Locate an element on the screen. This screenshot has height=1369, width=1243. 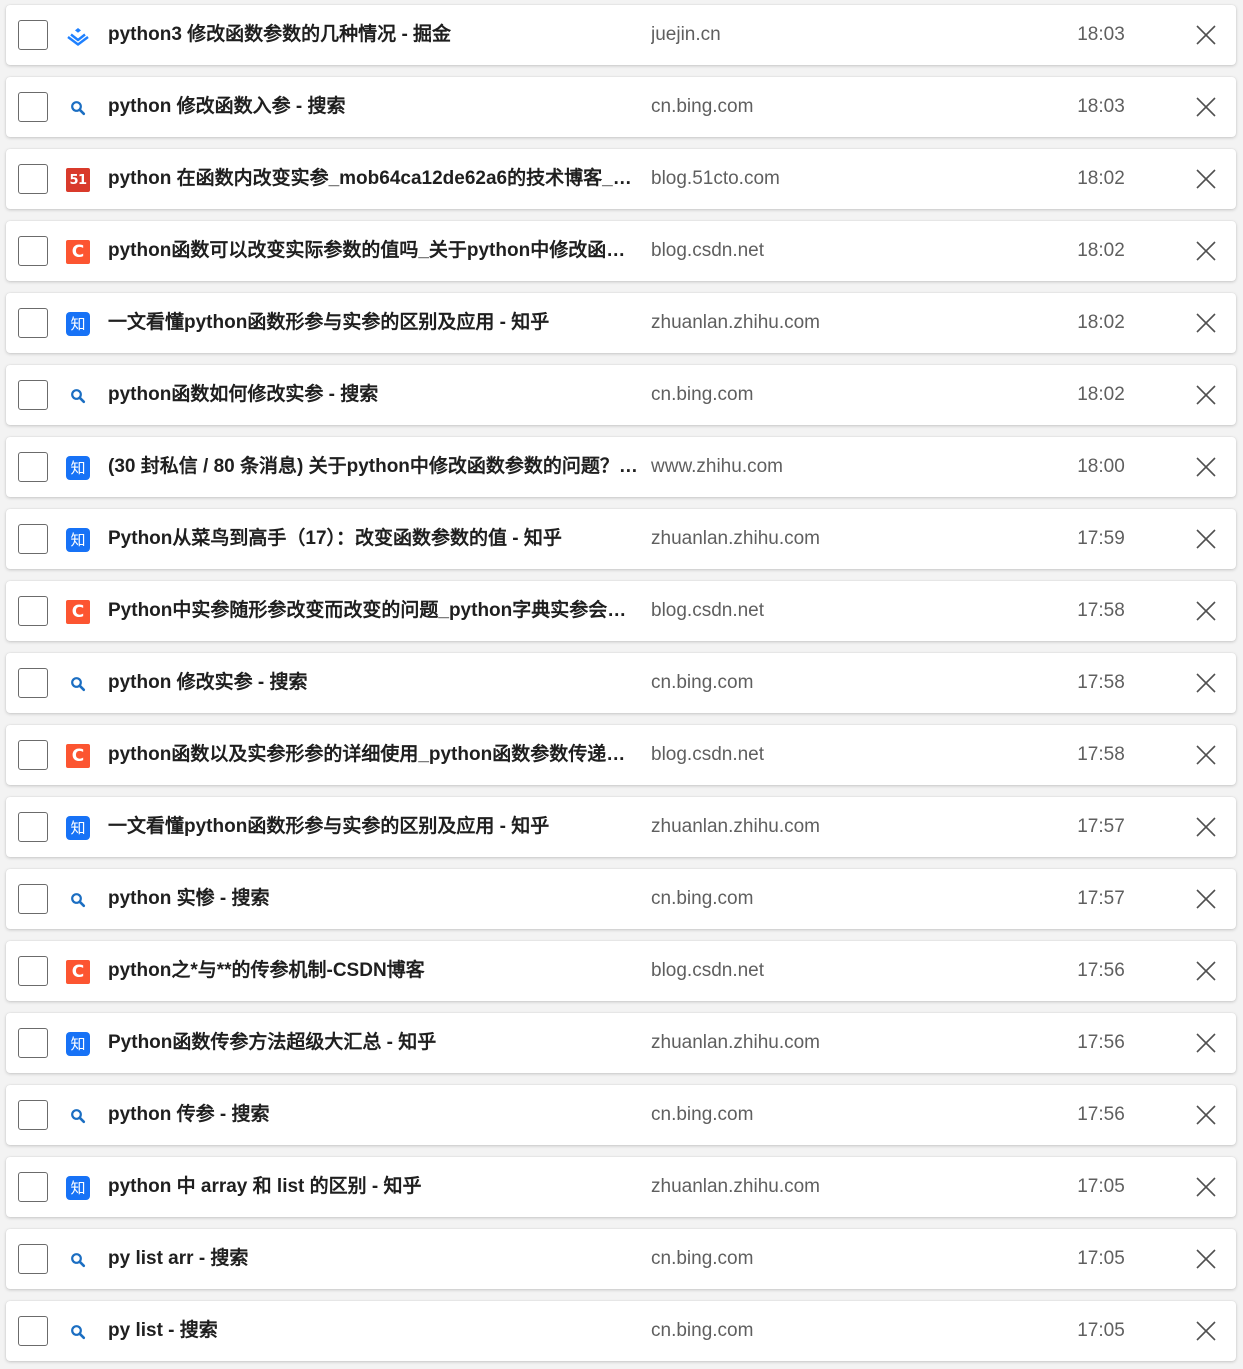
history-row: python函数如何修改实参 - 搜索 cn.bing.com 18:02 is located at coordinates (621, 395).